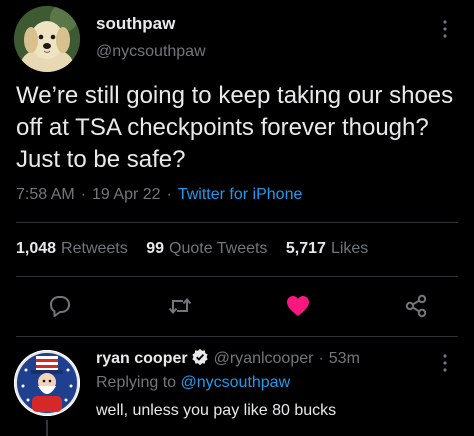 The width and height of the screenshot is (474, 436). Describe the element at coordinates (45, 194) in the screenshot. I see `tweet-time: 7:58 AM` at that location.